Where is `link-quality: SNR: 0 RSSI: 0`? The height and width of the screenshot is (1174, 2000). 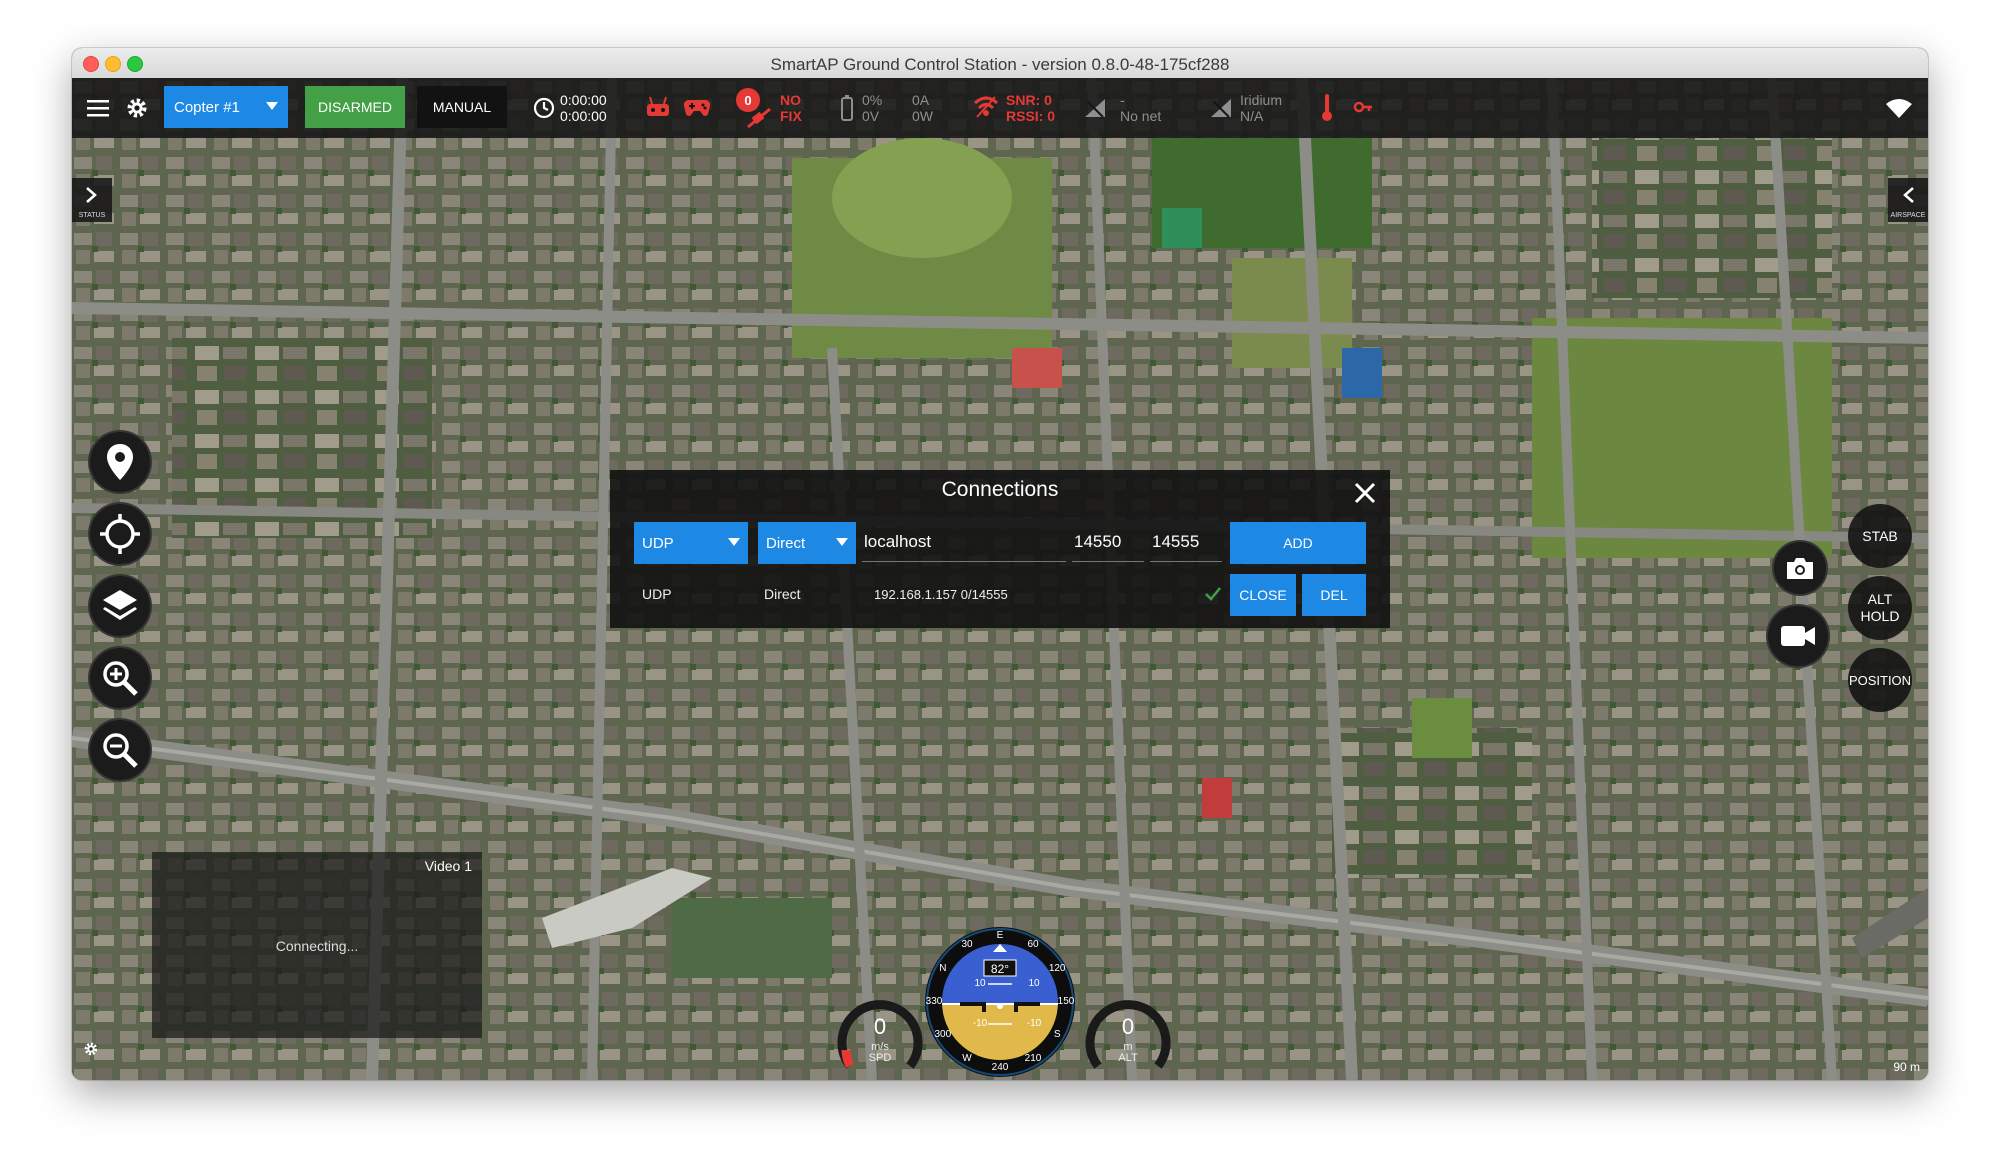 link-quality: SNR: 0 RSSI: 0 is located at coordinates (1030, 108).